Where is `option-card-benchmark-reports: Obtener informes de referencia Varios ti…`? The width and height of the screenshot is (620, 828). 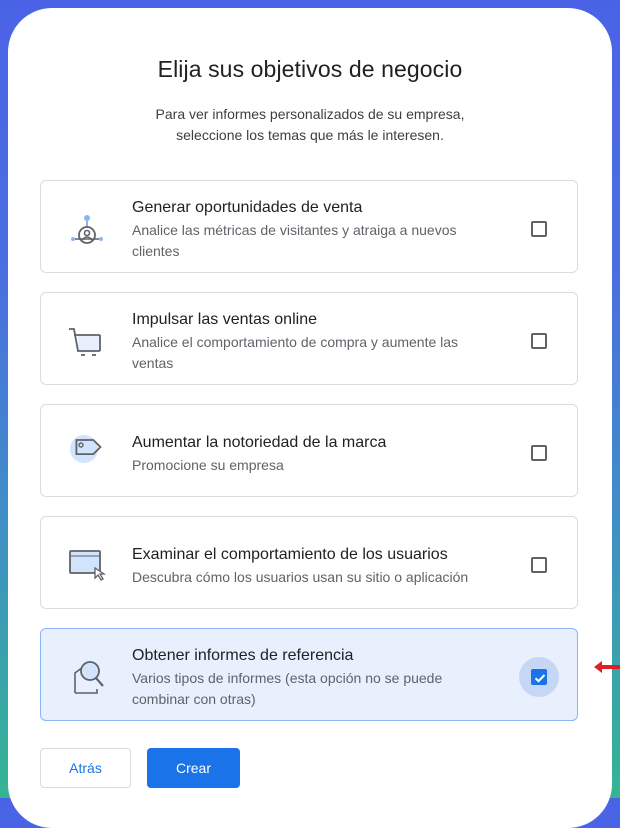
option-card-benchmark-reports: Obtener informes de referencia Varios ti… is located at coordinates (309, 674).